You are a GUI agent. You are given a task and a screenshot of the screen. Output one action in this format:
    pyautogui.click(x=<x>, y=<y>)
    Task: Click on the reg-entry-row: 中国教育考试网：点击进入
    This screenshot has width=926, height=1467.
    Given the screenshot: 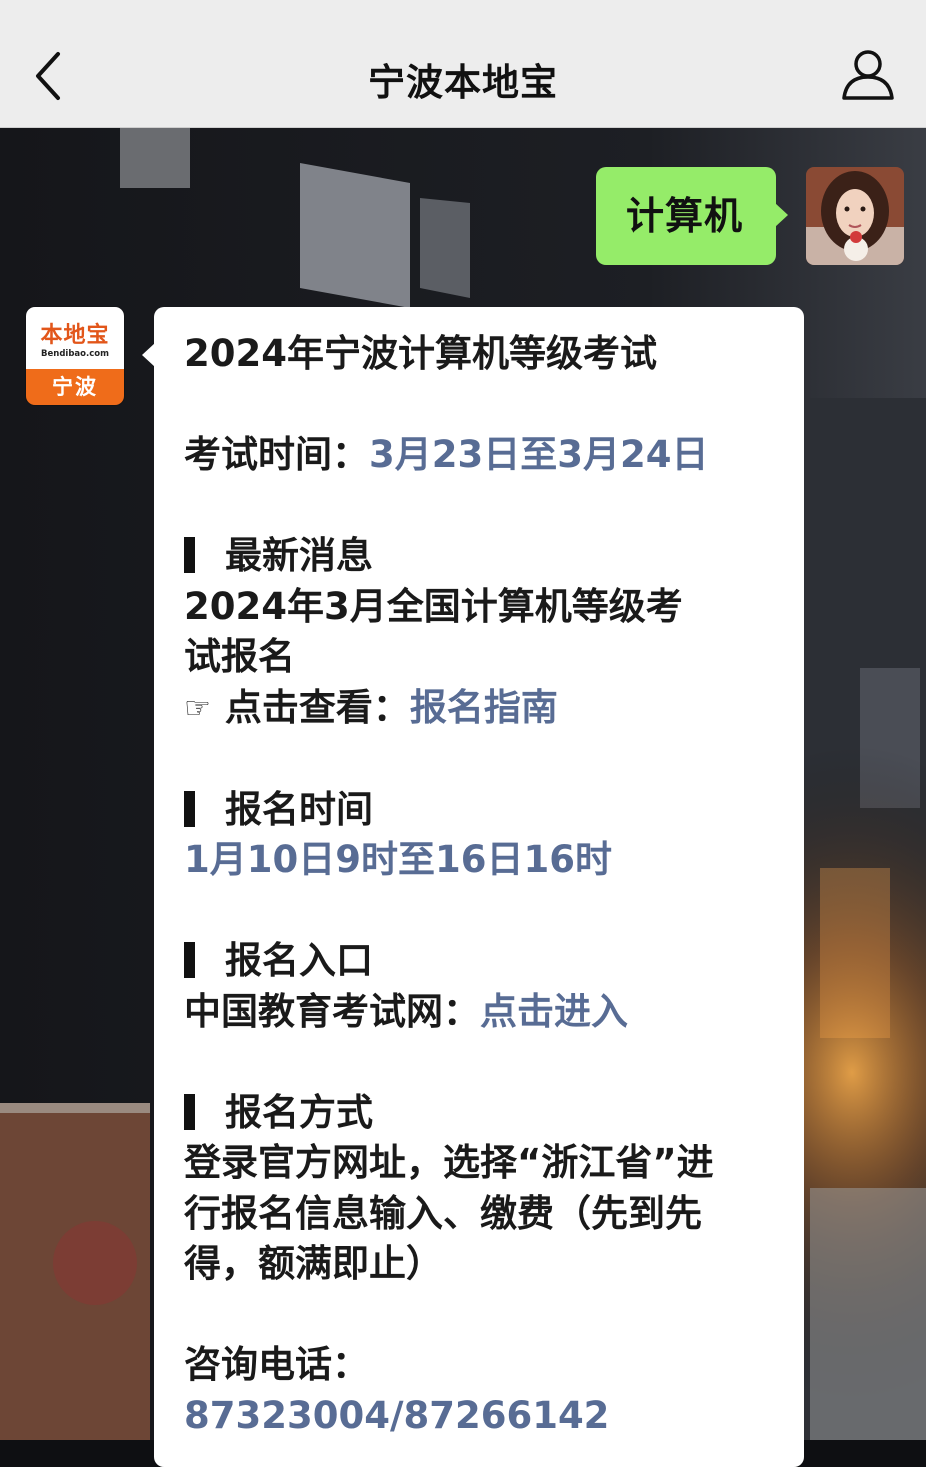 What is the action you would take?
    pyautogui.click(x=480, y=1012)
    